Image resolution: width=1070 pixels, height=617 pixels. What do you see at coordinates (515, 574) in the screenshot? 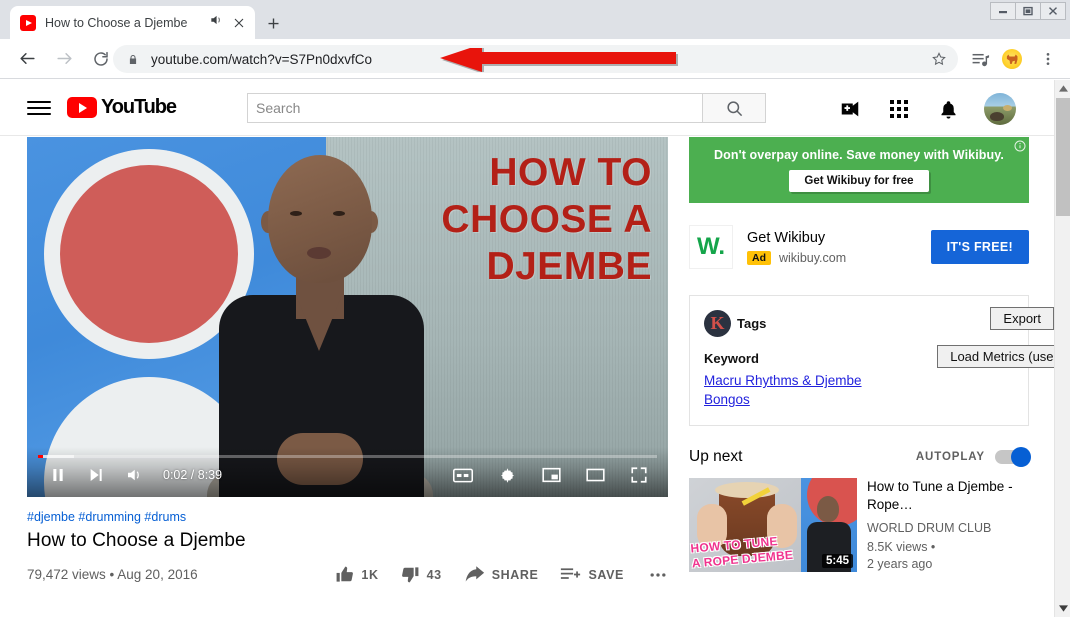
I see `share-label: SHARE` at bounding box center [515, 574].